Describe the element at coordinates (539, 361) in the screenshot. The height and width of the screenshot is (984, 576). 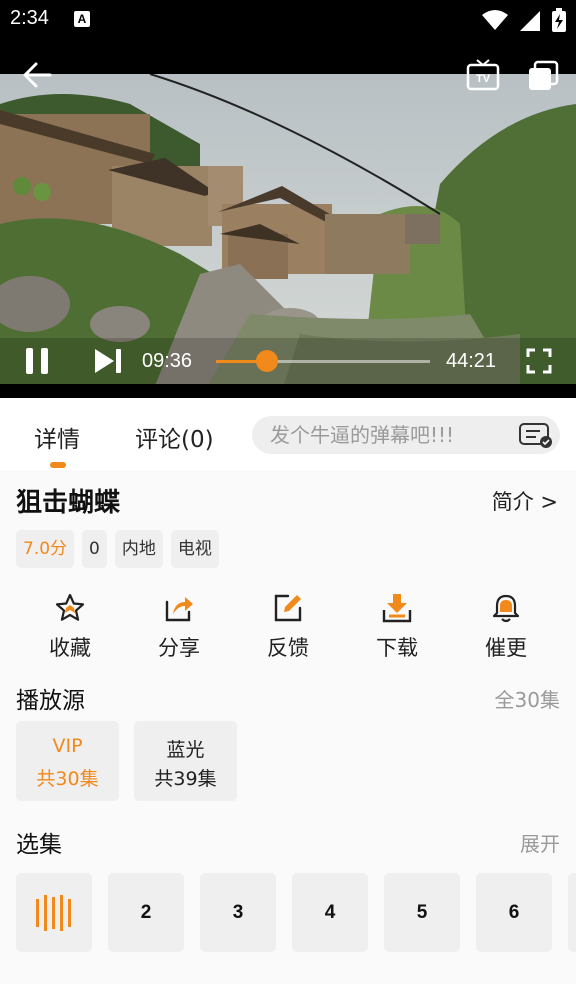
I see `fullscreen-icon` at that location.